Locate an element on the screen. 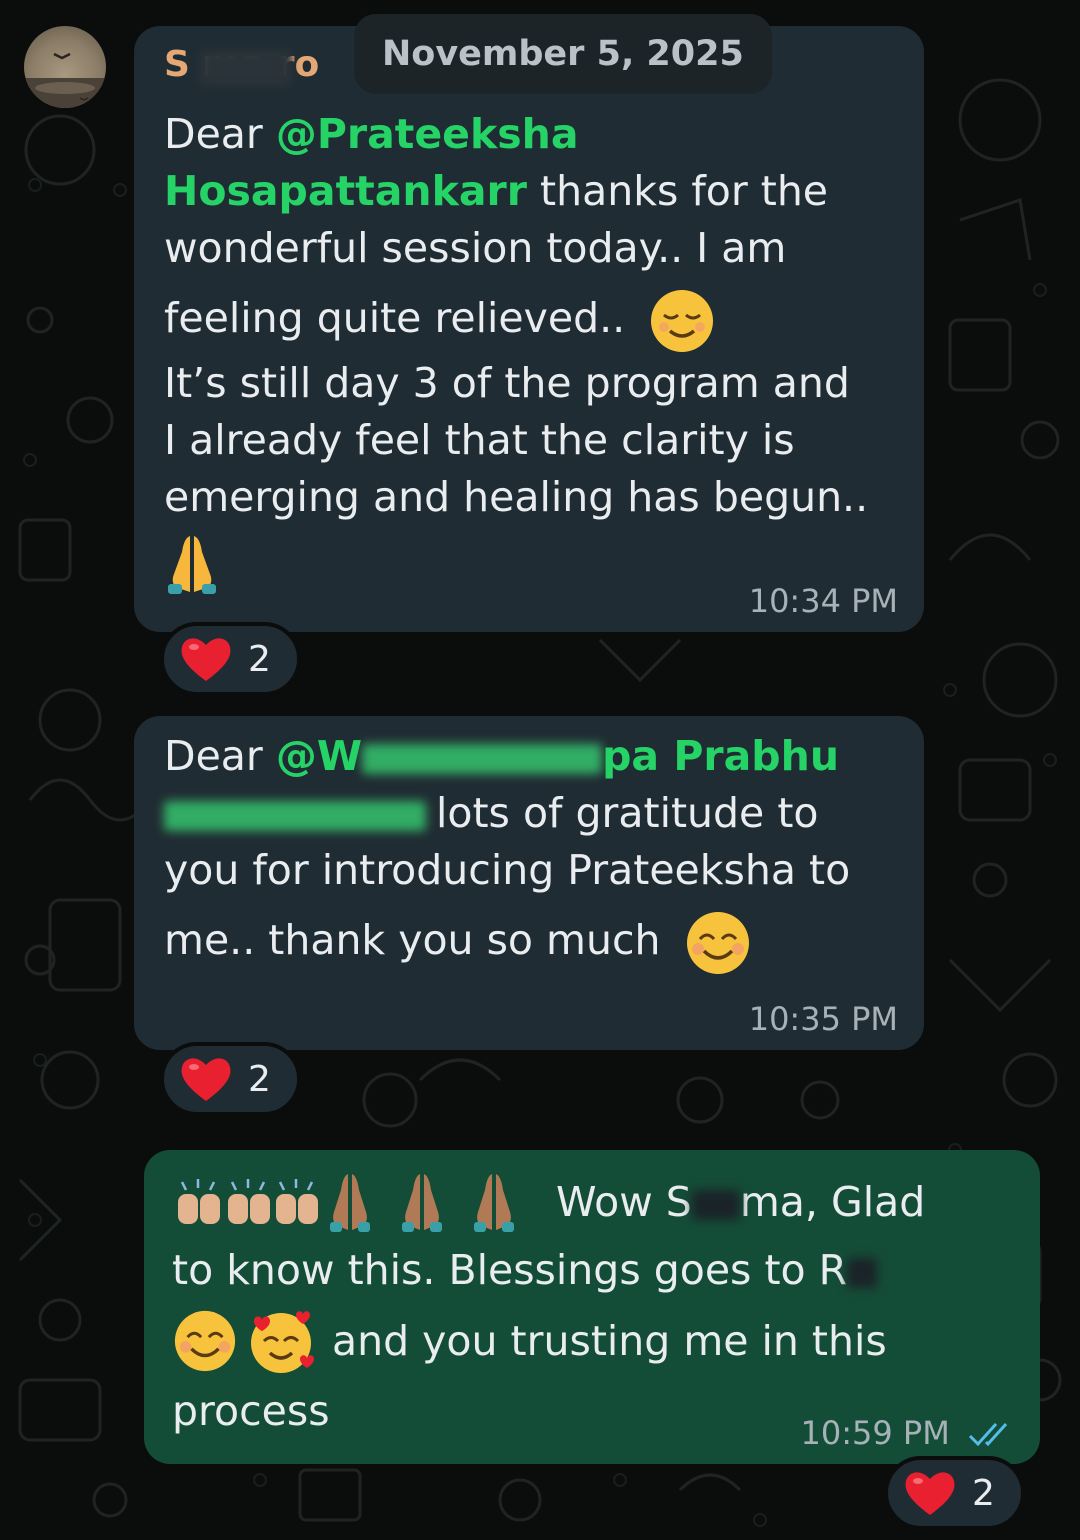  message-line-4: It’s still day 3 of the program and is located at coordinates (507, 383).